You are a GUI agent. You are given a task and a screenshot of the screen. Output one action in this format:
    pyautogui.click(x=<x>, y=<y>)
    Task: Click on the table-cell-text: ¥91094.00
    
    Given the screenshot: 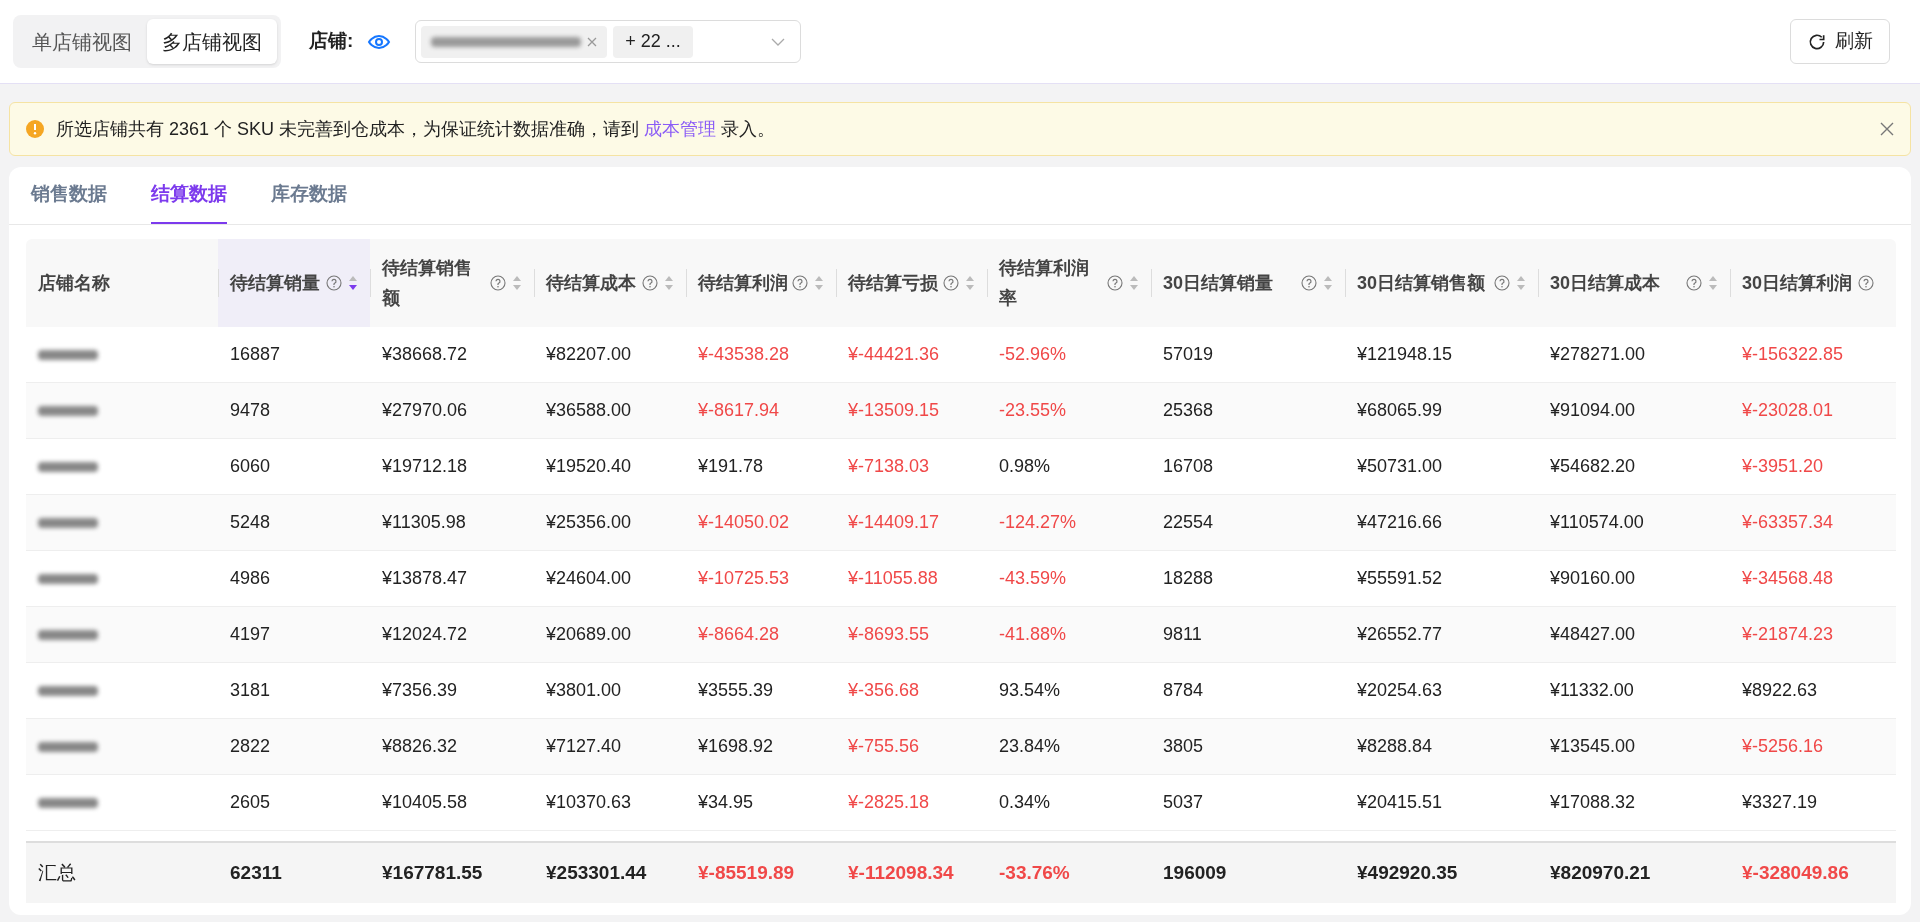 What is the action you would take?
    pyautogui.click(x=1593, y=410)
    